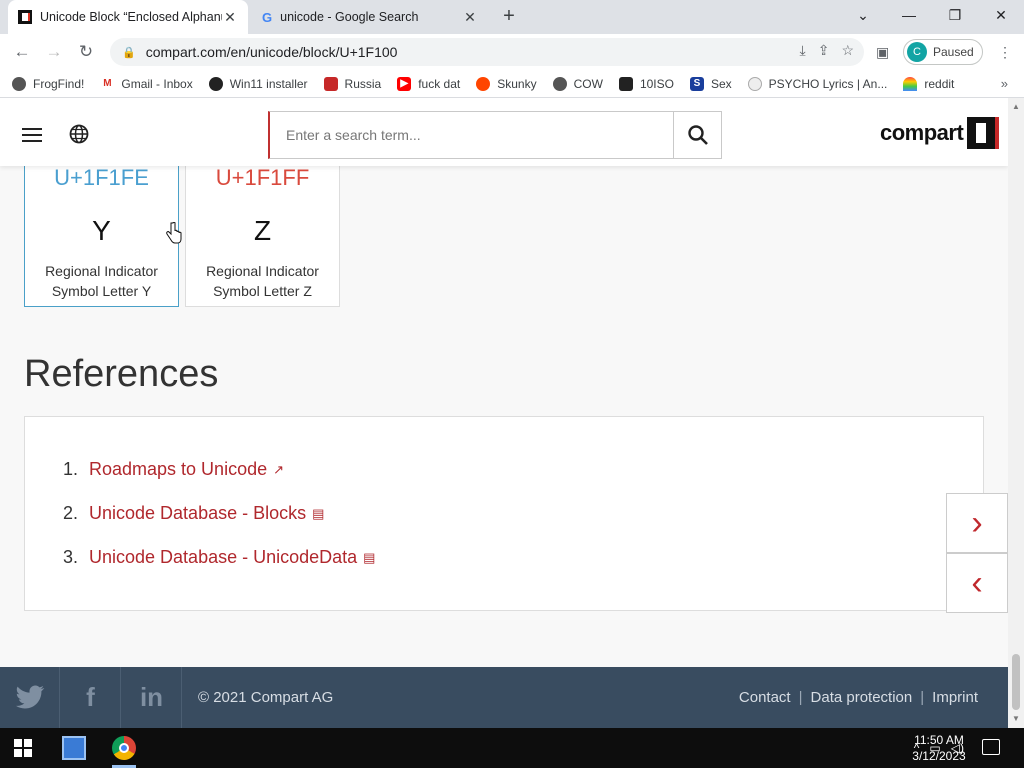 Image resolution: width=1024 pixels, height=768 pixels. I want to click on bookmark-red-icon, so click(330, 83).